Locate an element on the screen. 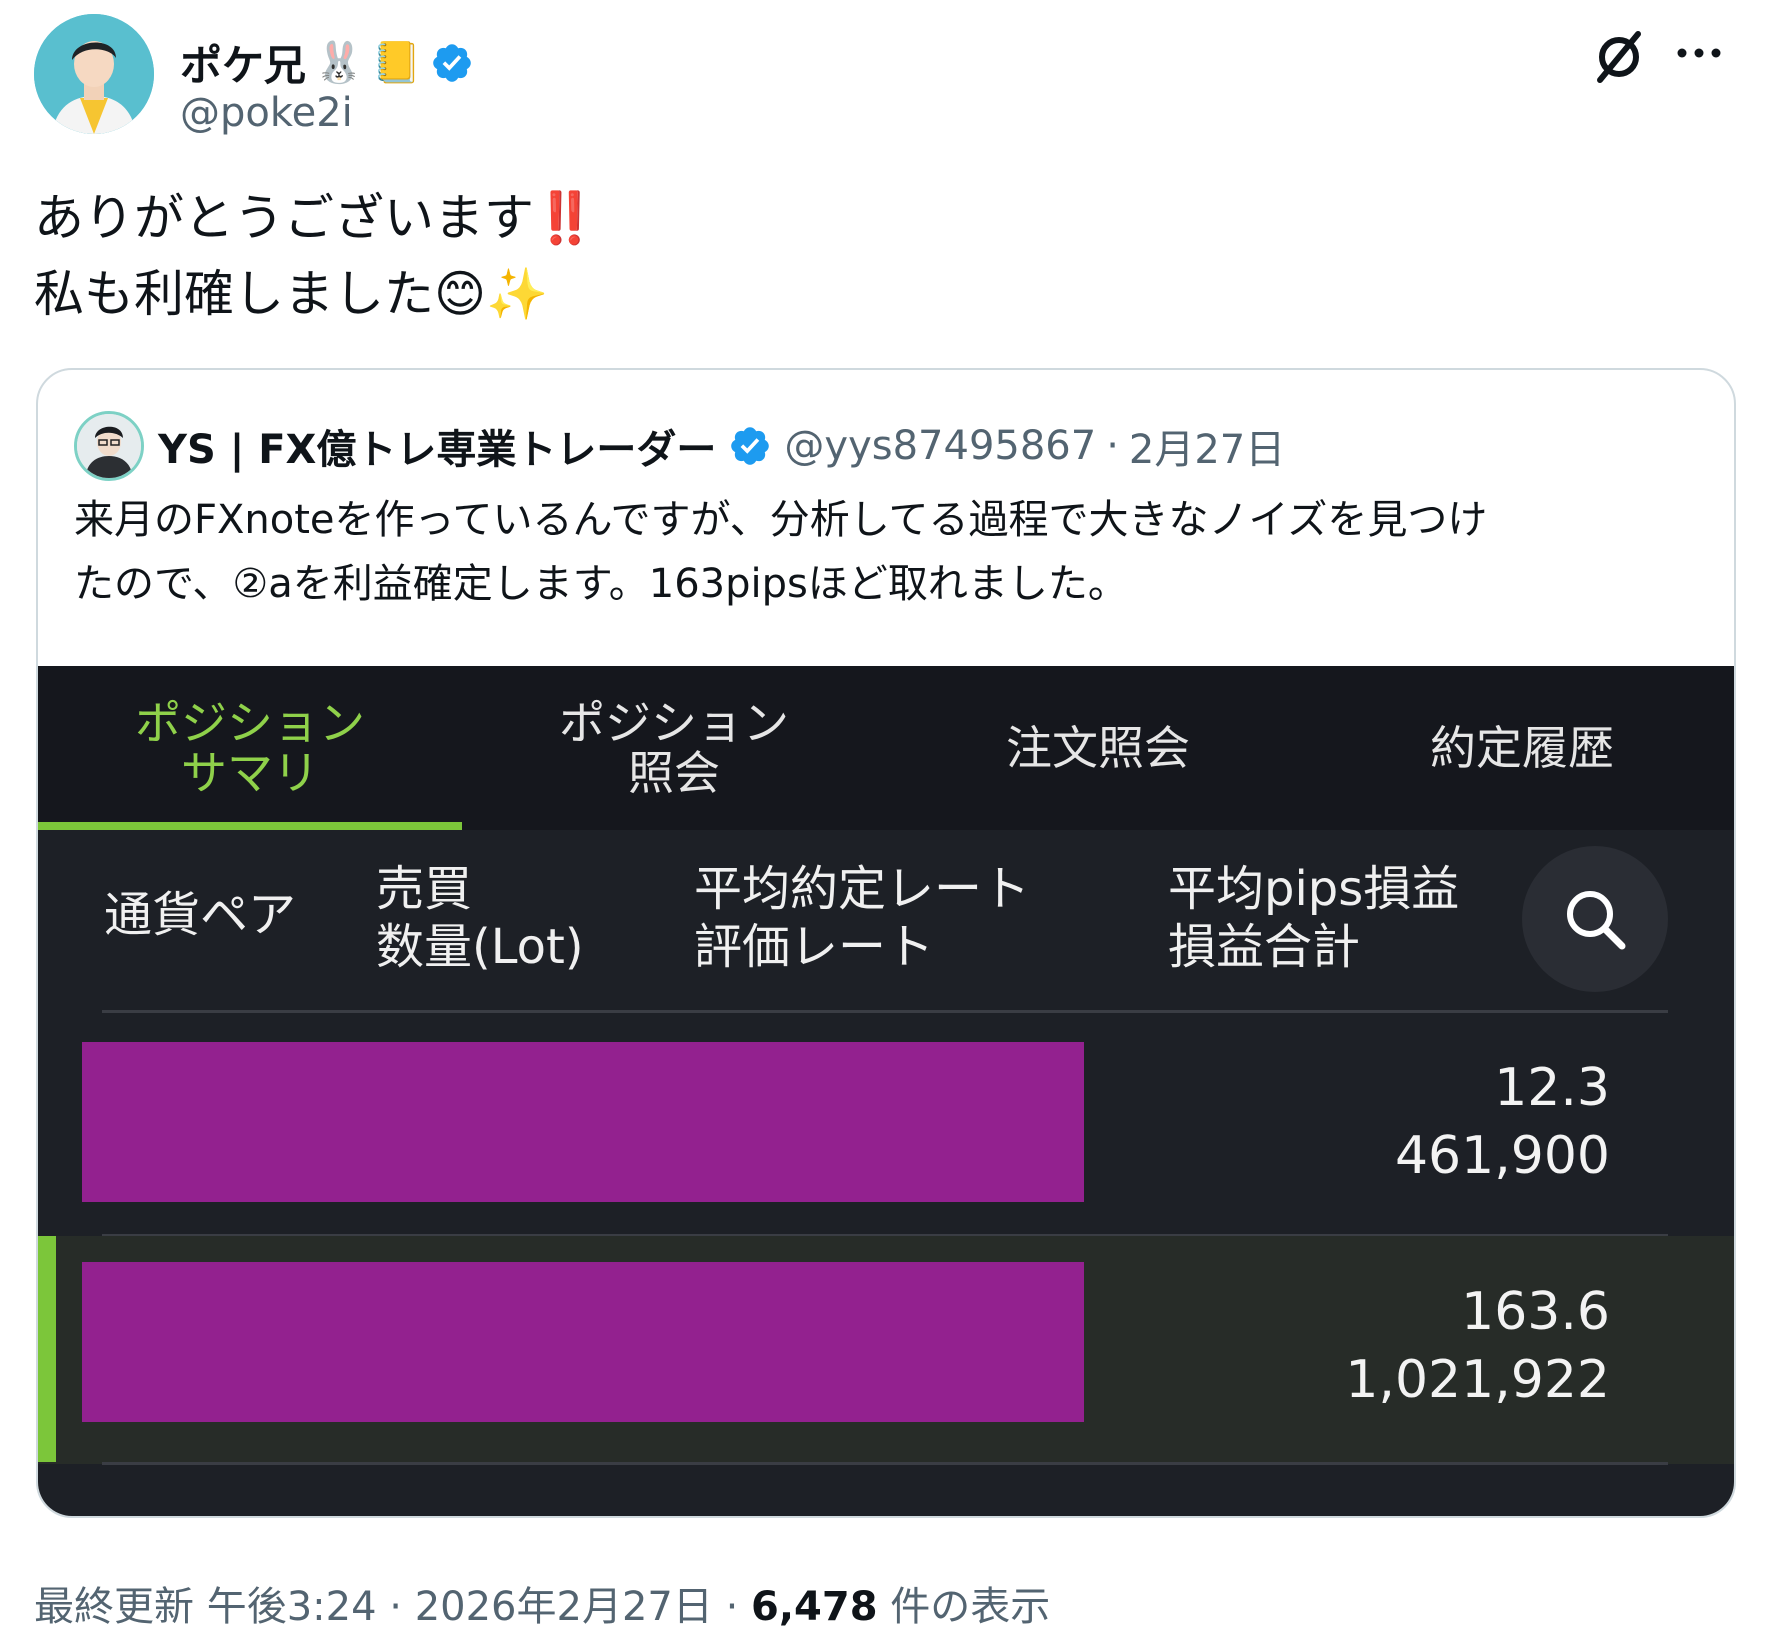 This screenshot has height=1632, width=1769. quoted-author-name: YS | FX億トレ専業トレーダー is located at coordinates (437, 446).